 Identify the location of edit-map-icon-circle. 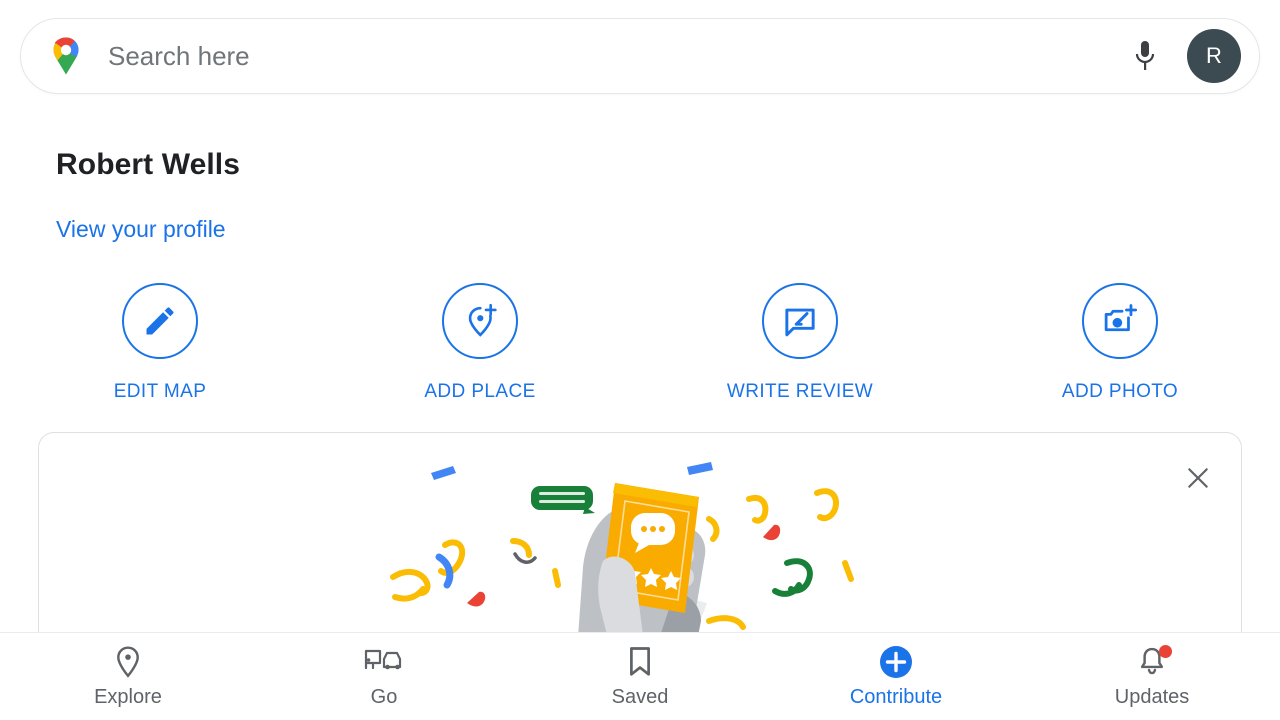
(160, 321).